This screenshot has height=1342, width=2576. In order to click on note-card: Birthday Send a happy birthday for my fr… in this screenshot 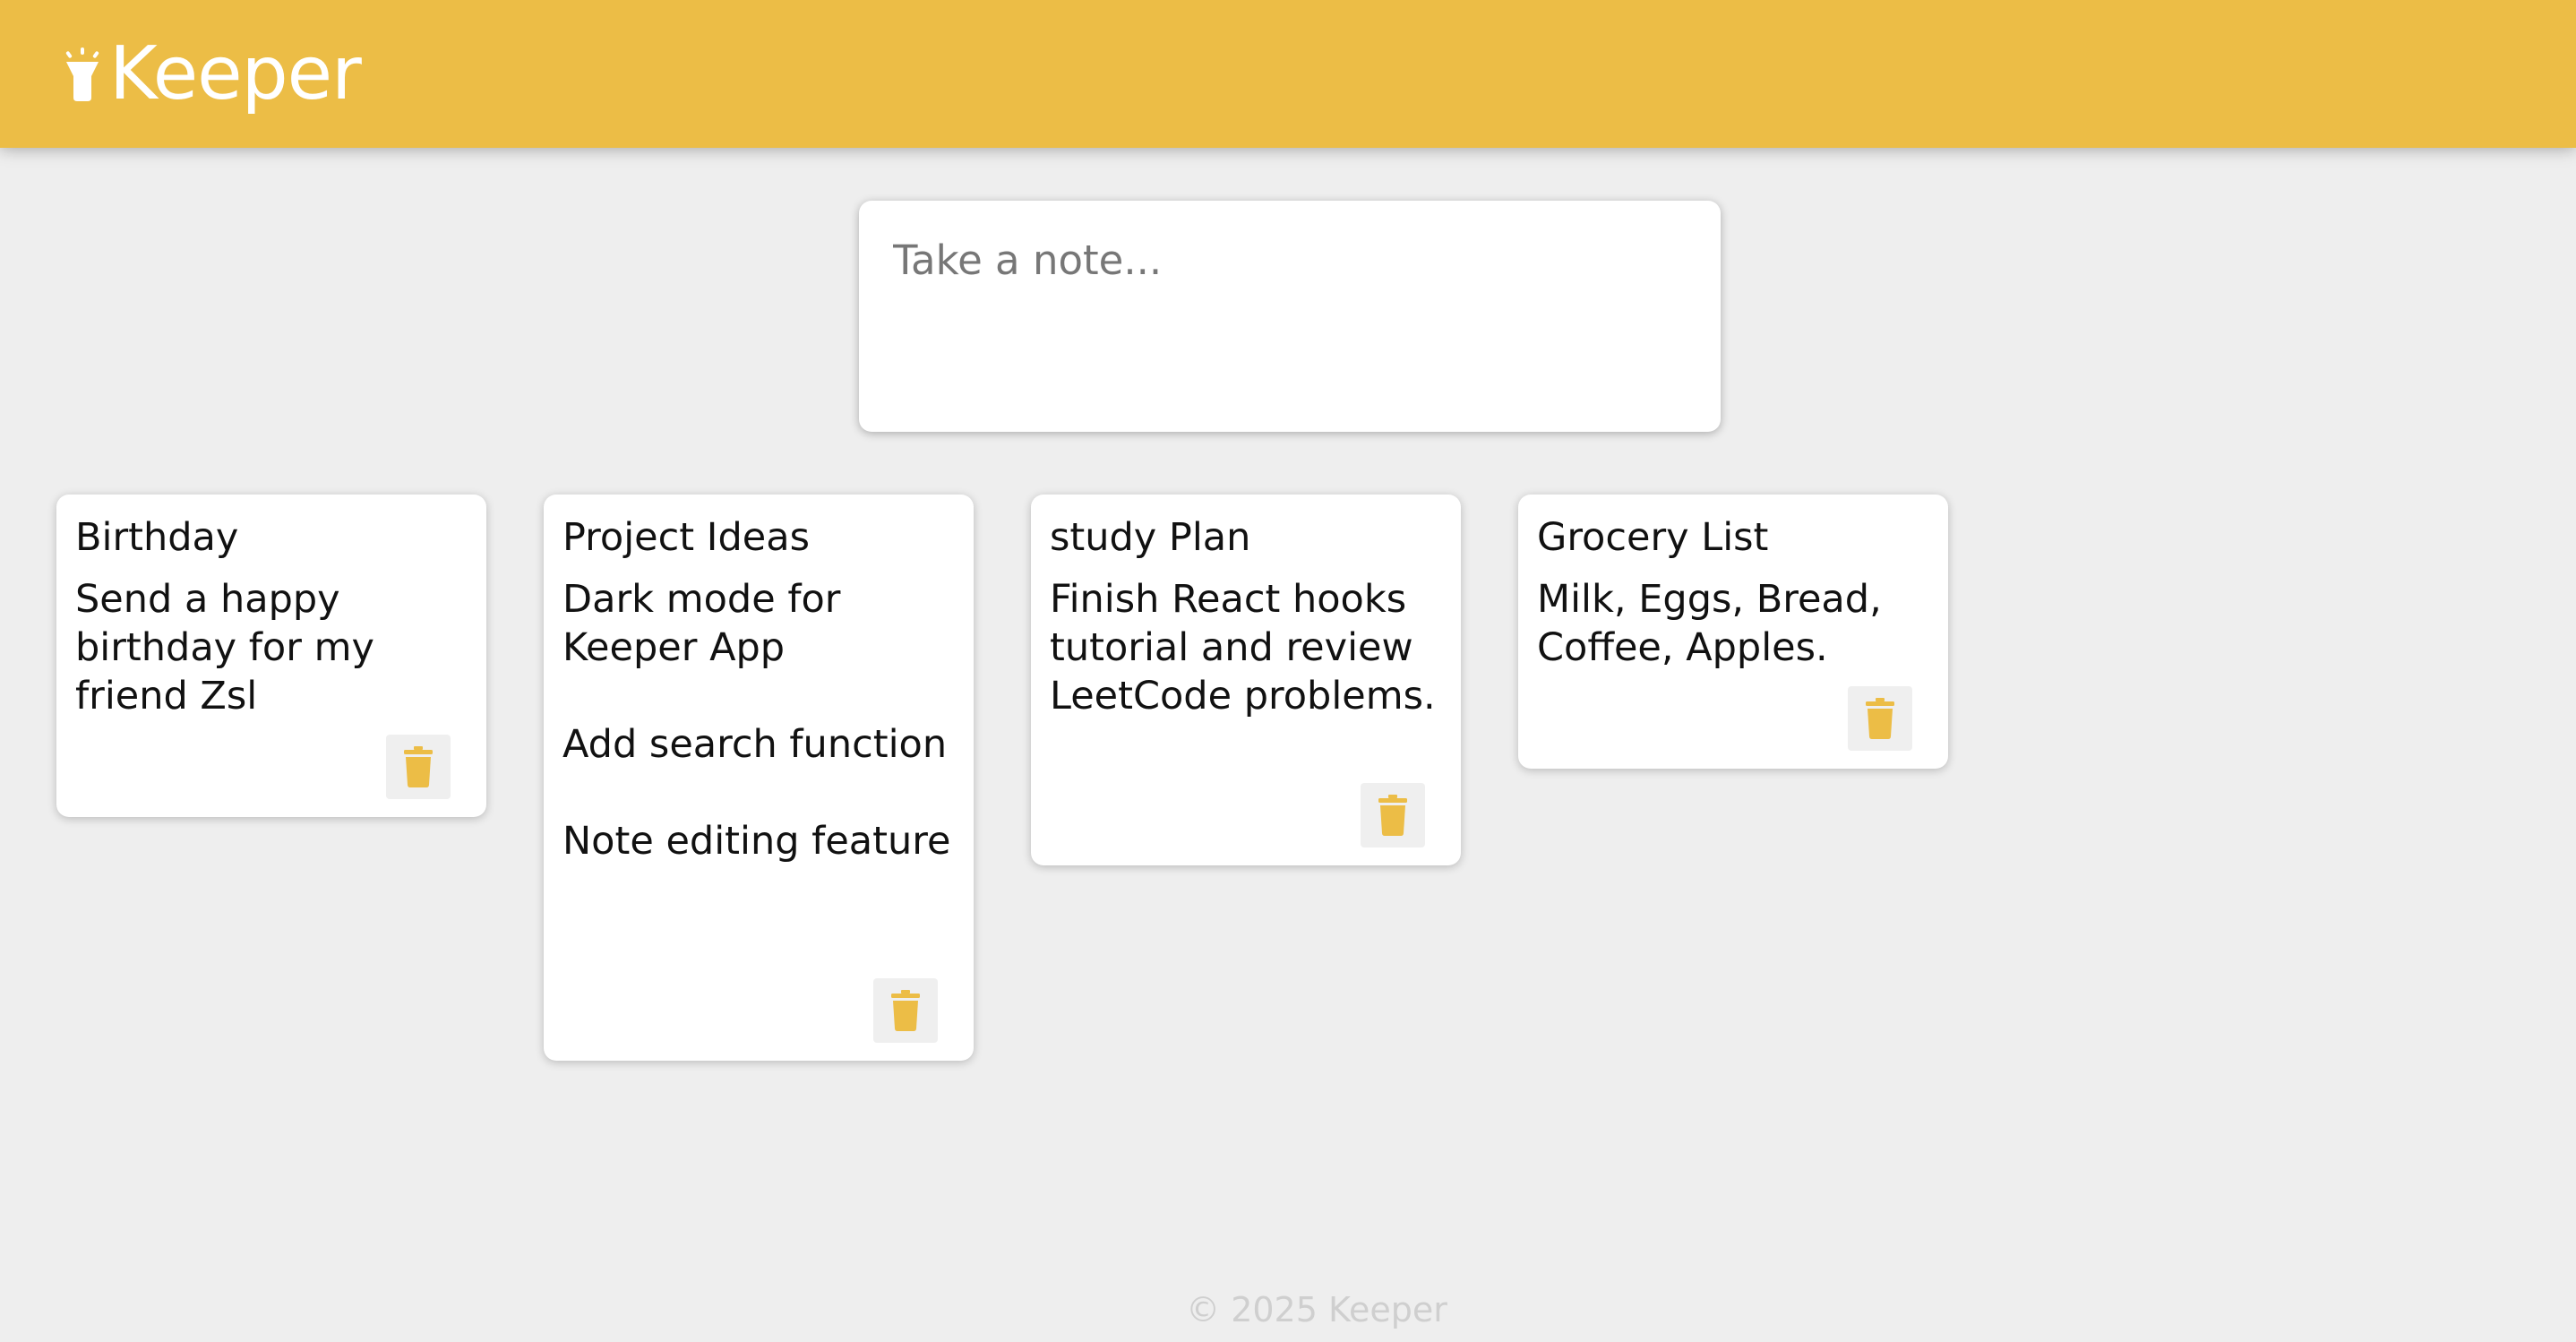, I will do `click(271, 656)`.